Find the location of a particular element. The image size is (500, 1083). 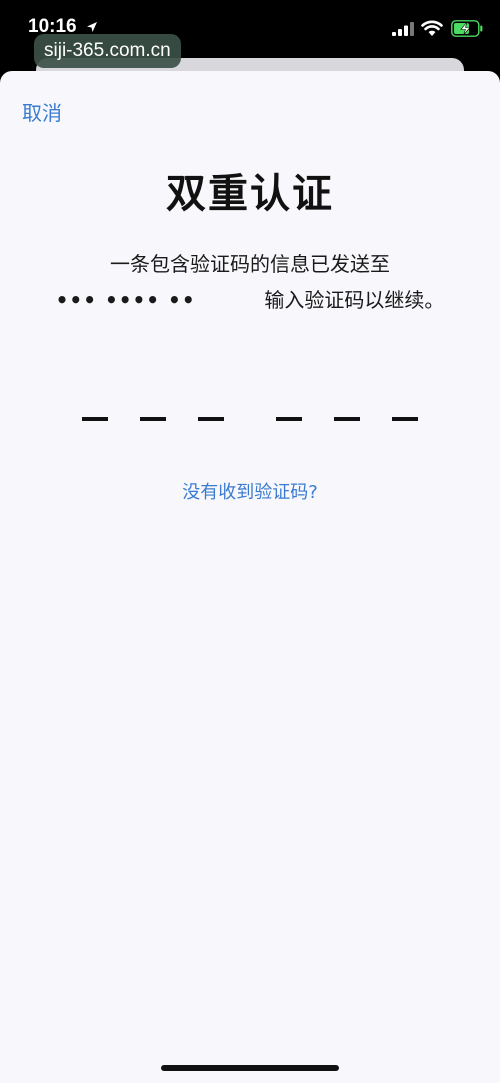

battery-charging-icon is located at coordinates (467, 28).